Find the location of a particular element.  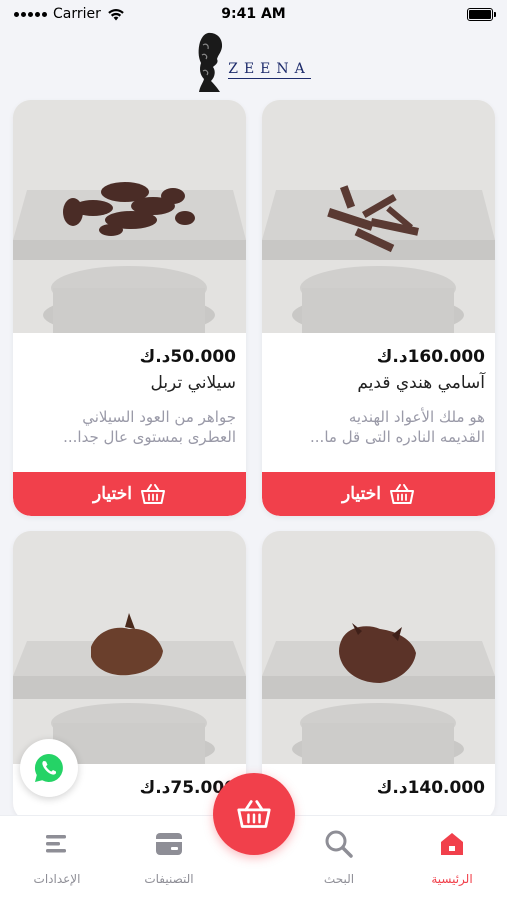

product-price: 140.000د.ك is located at coordinates (430, 788).